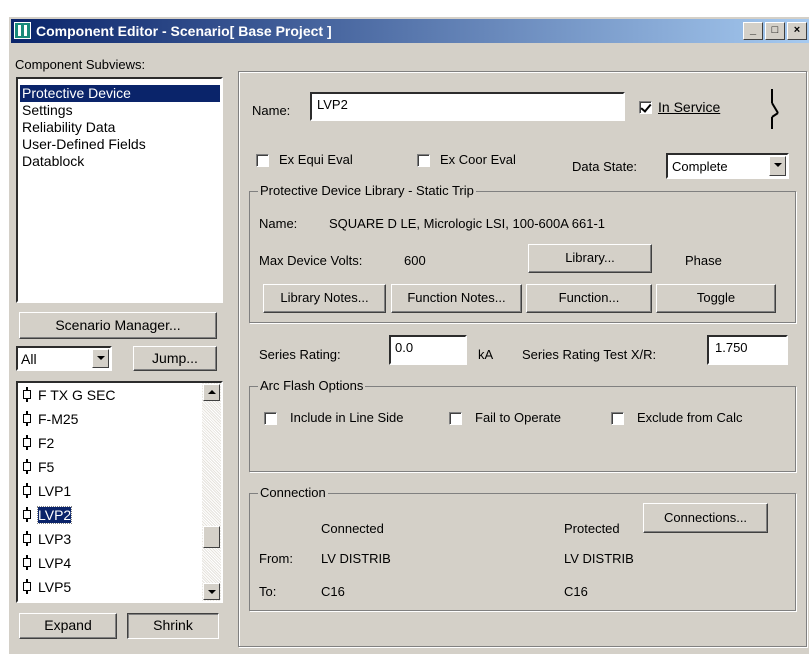 Image resolution: width=809 pixels, height=654 pixels. What do you see at coordinates (599, 558) in the screenshot?
I see `from-protected-value: LV DISTRIB` at bounding box center [599, 558].